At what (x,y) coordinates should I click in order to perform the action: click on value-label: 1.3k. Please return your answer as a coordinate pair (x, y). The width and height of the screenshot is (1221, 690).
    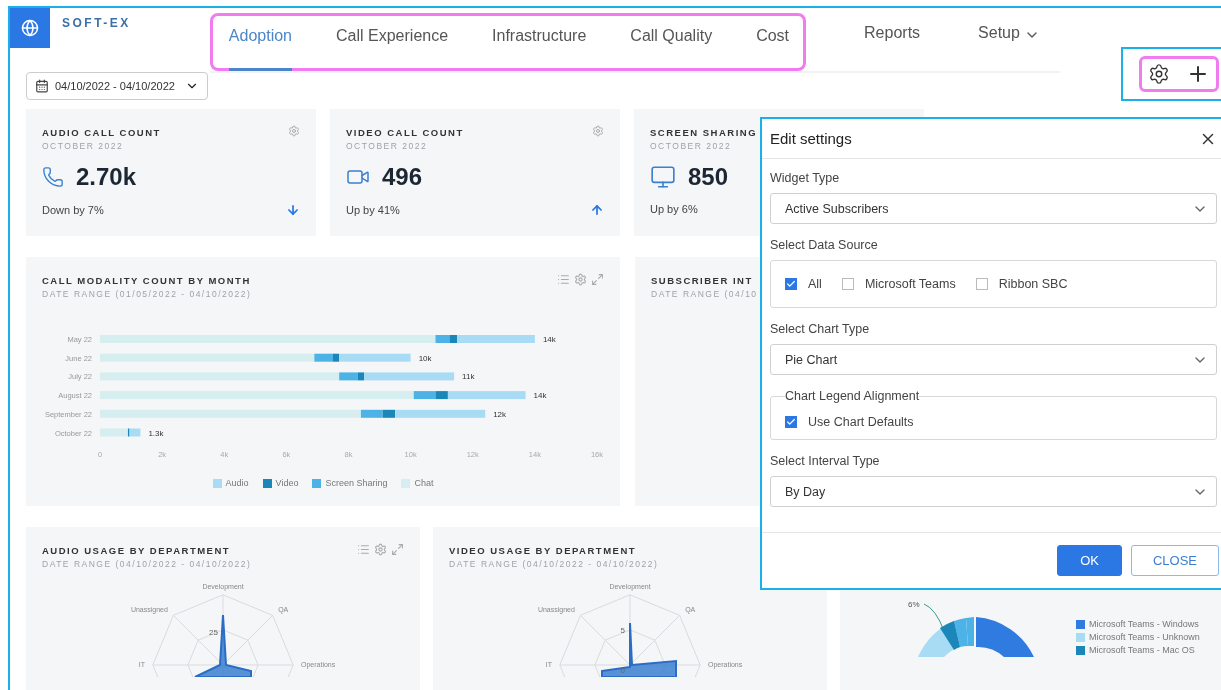
    Looking at the image, I should click on (156, 433).